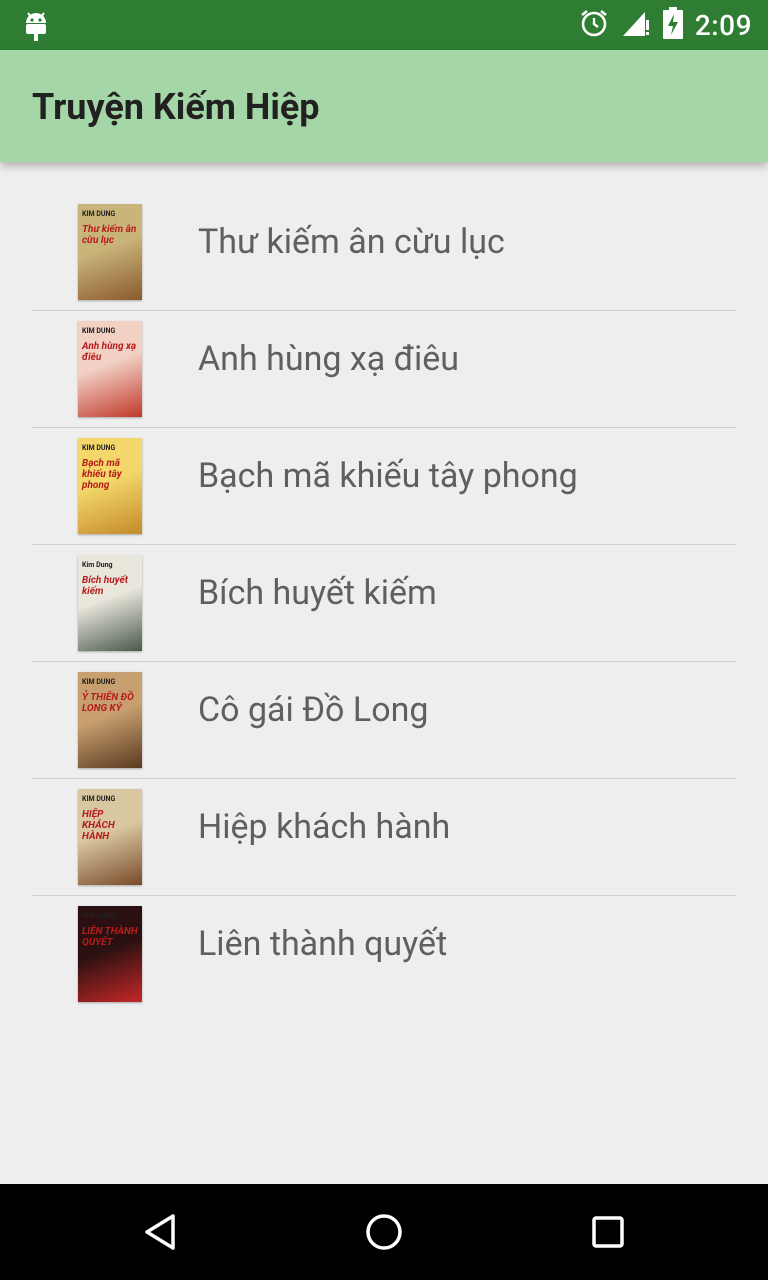 The image size is (768, 1280). I want to click on battery-charging-icon, so click(667, 25).